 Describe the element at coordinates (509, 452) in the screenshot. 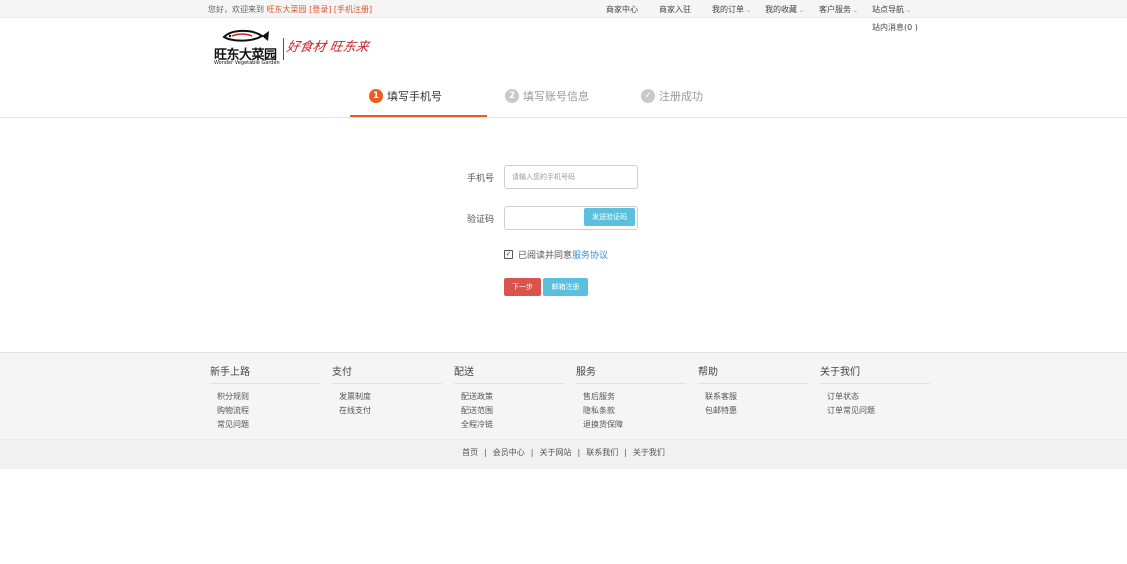

I see `footer-member-center-link: 会员中心` at that location.